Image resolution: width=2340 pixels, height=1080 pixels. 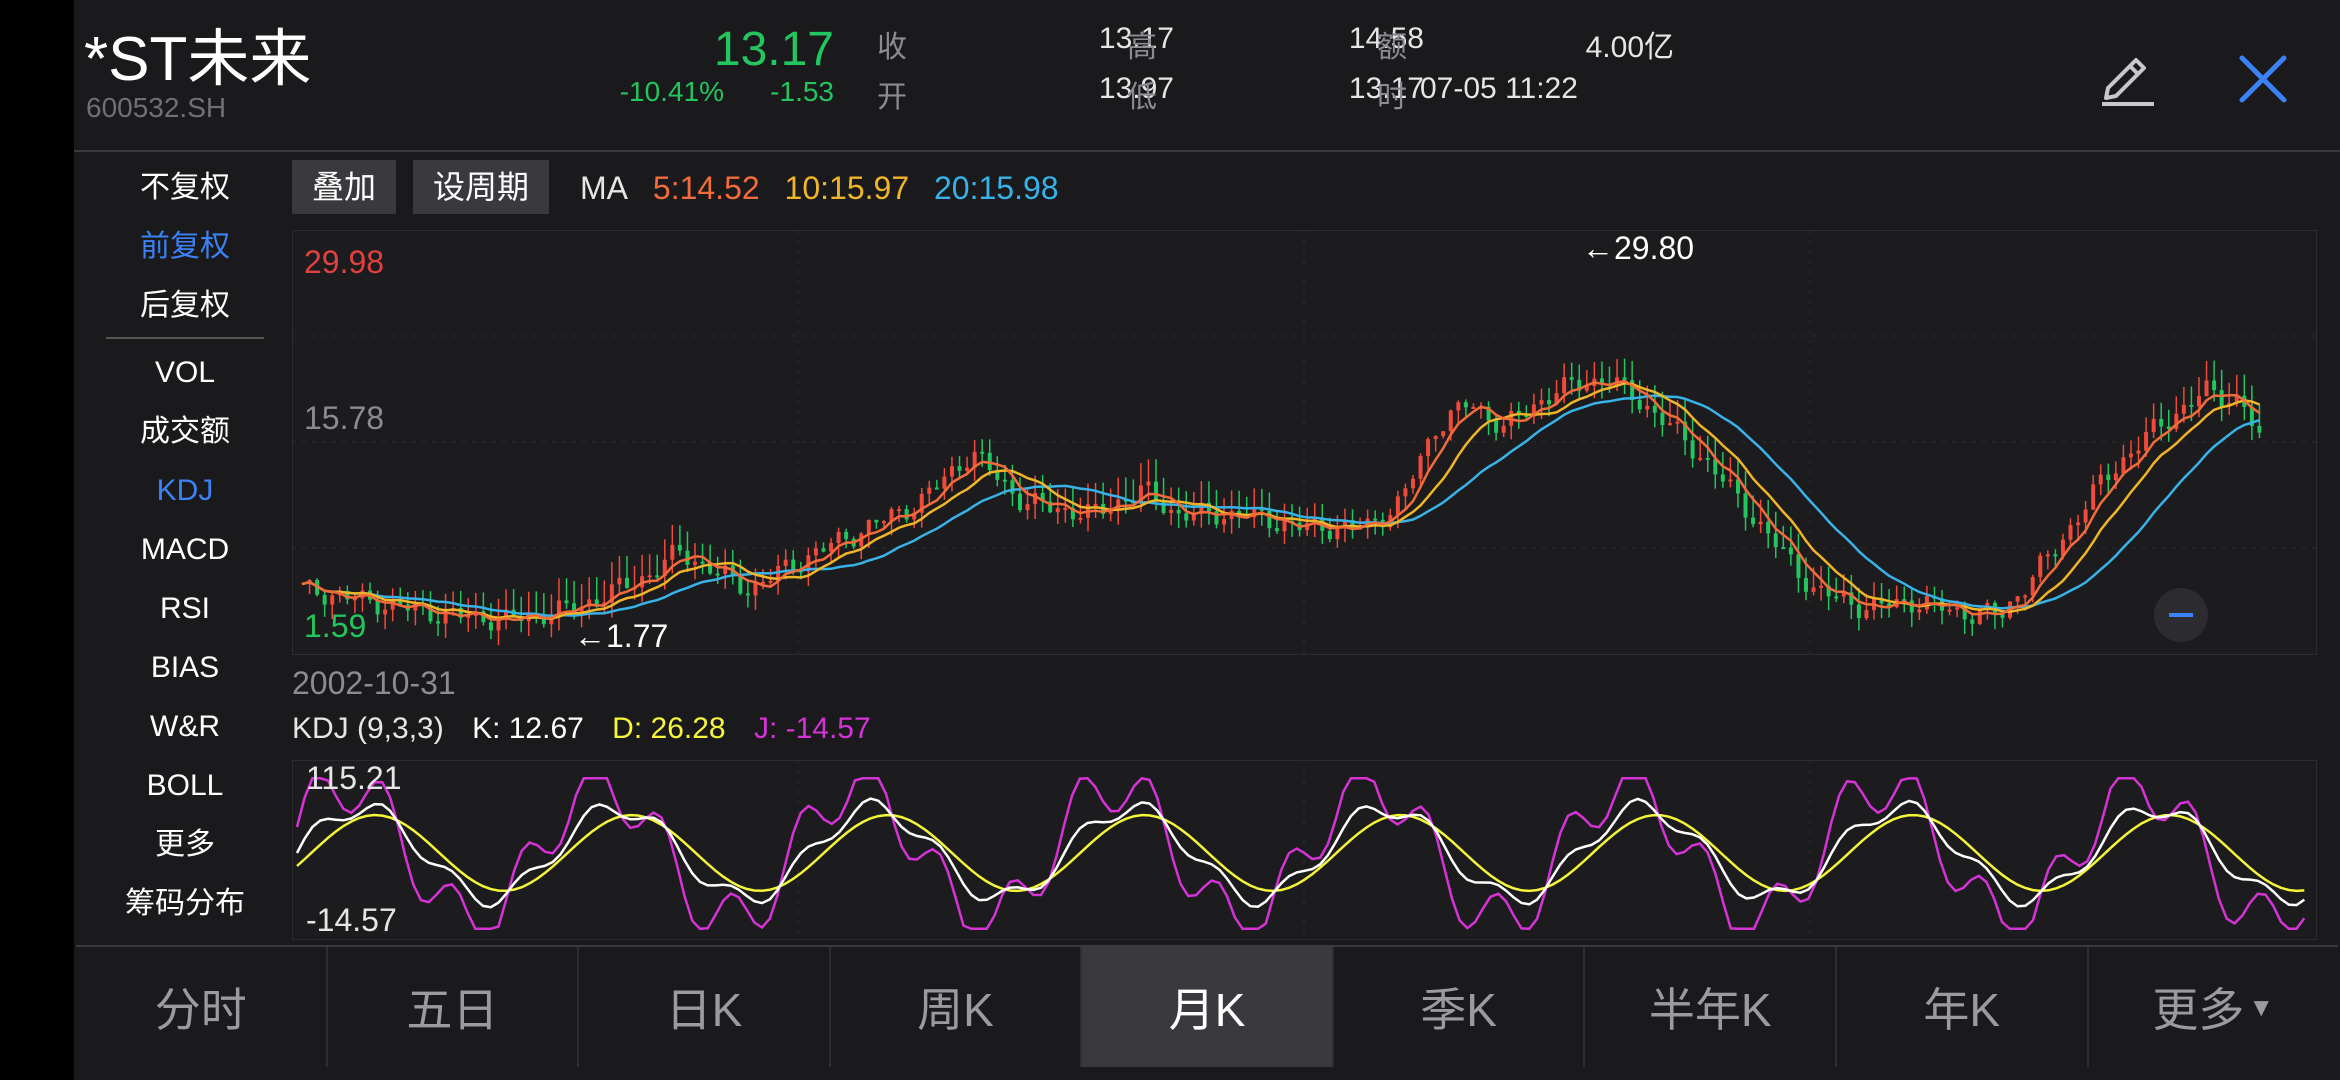 What do you see at coordinates (185, 903) in the screenshot?
I see `indicator-chip-distribution: 筹码分布` at bounding box center [185, 903].